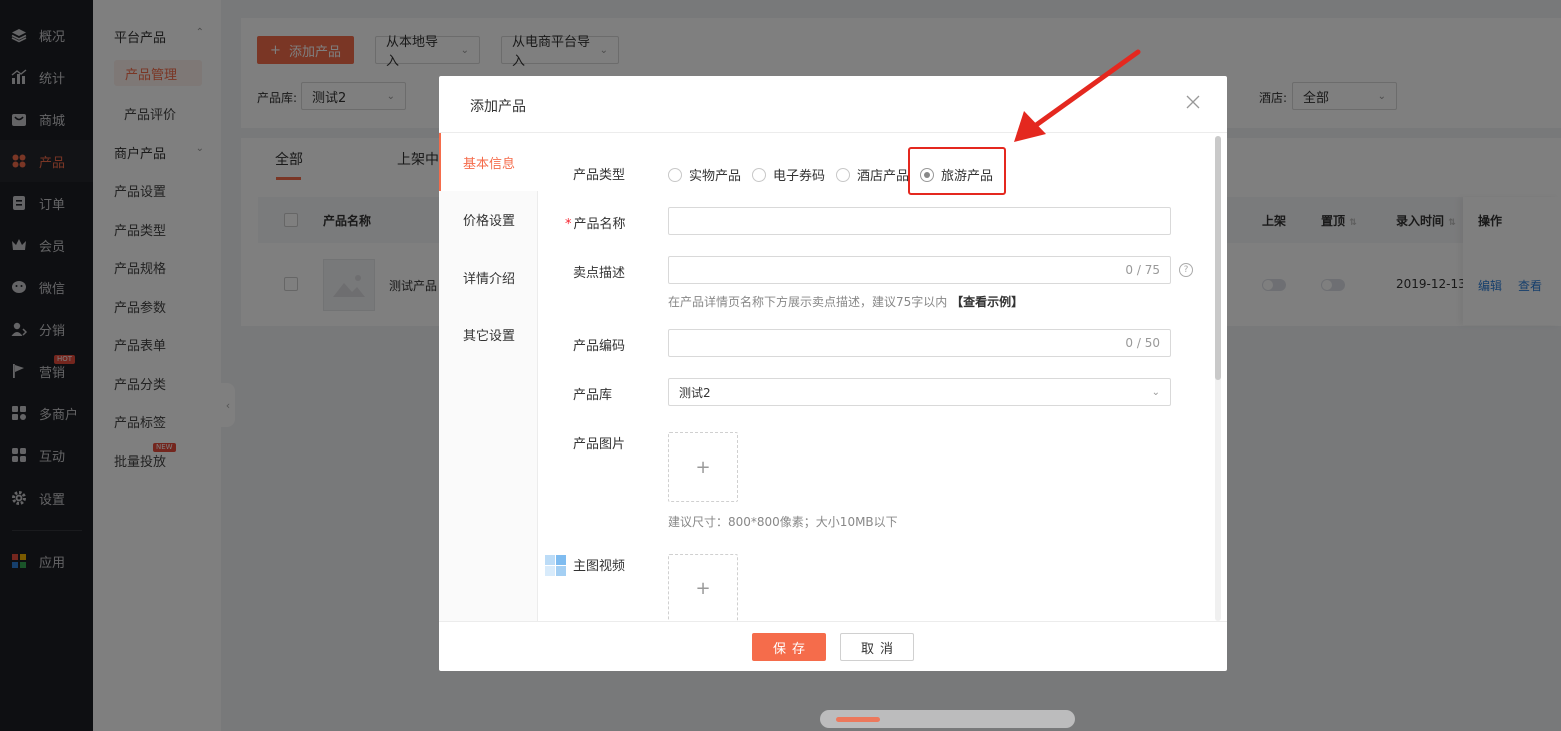 Image resolution: width=1561 pixels, height=731 pixels. Describe the element at coordinates (599, 444) in the screenshot. I see `image-label: 产品图片` at that location.